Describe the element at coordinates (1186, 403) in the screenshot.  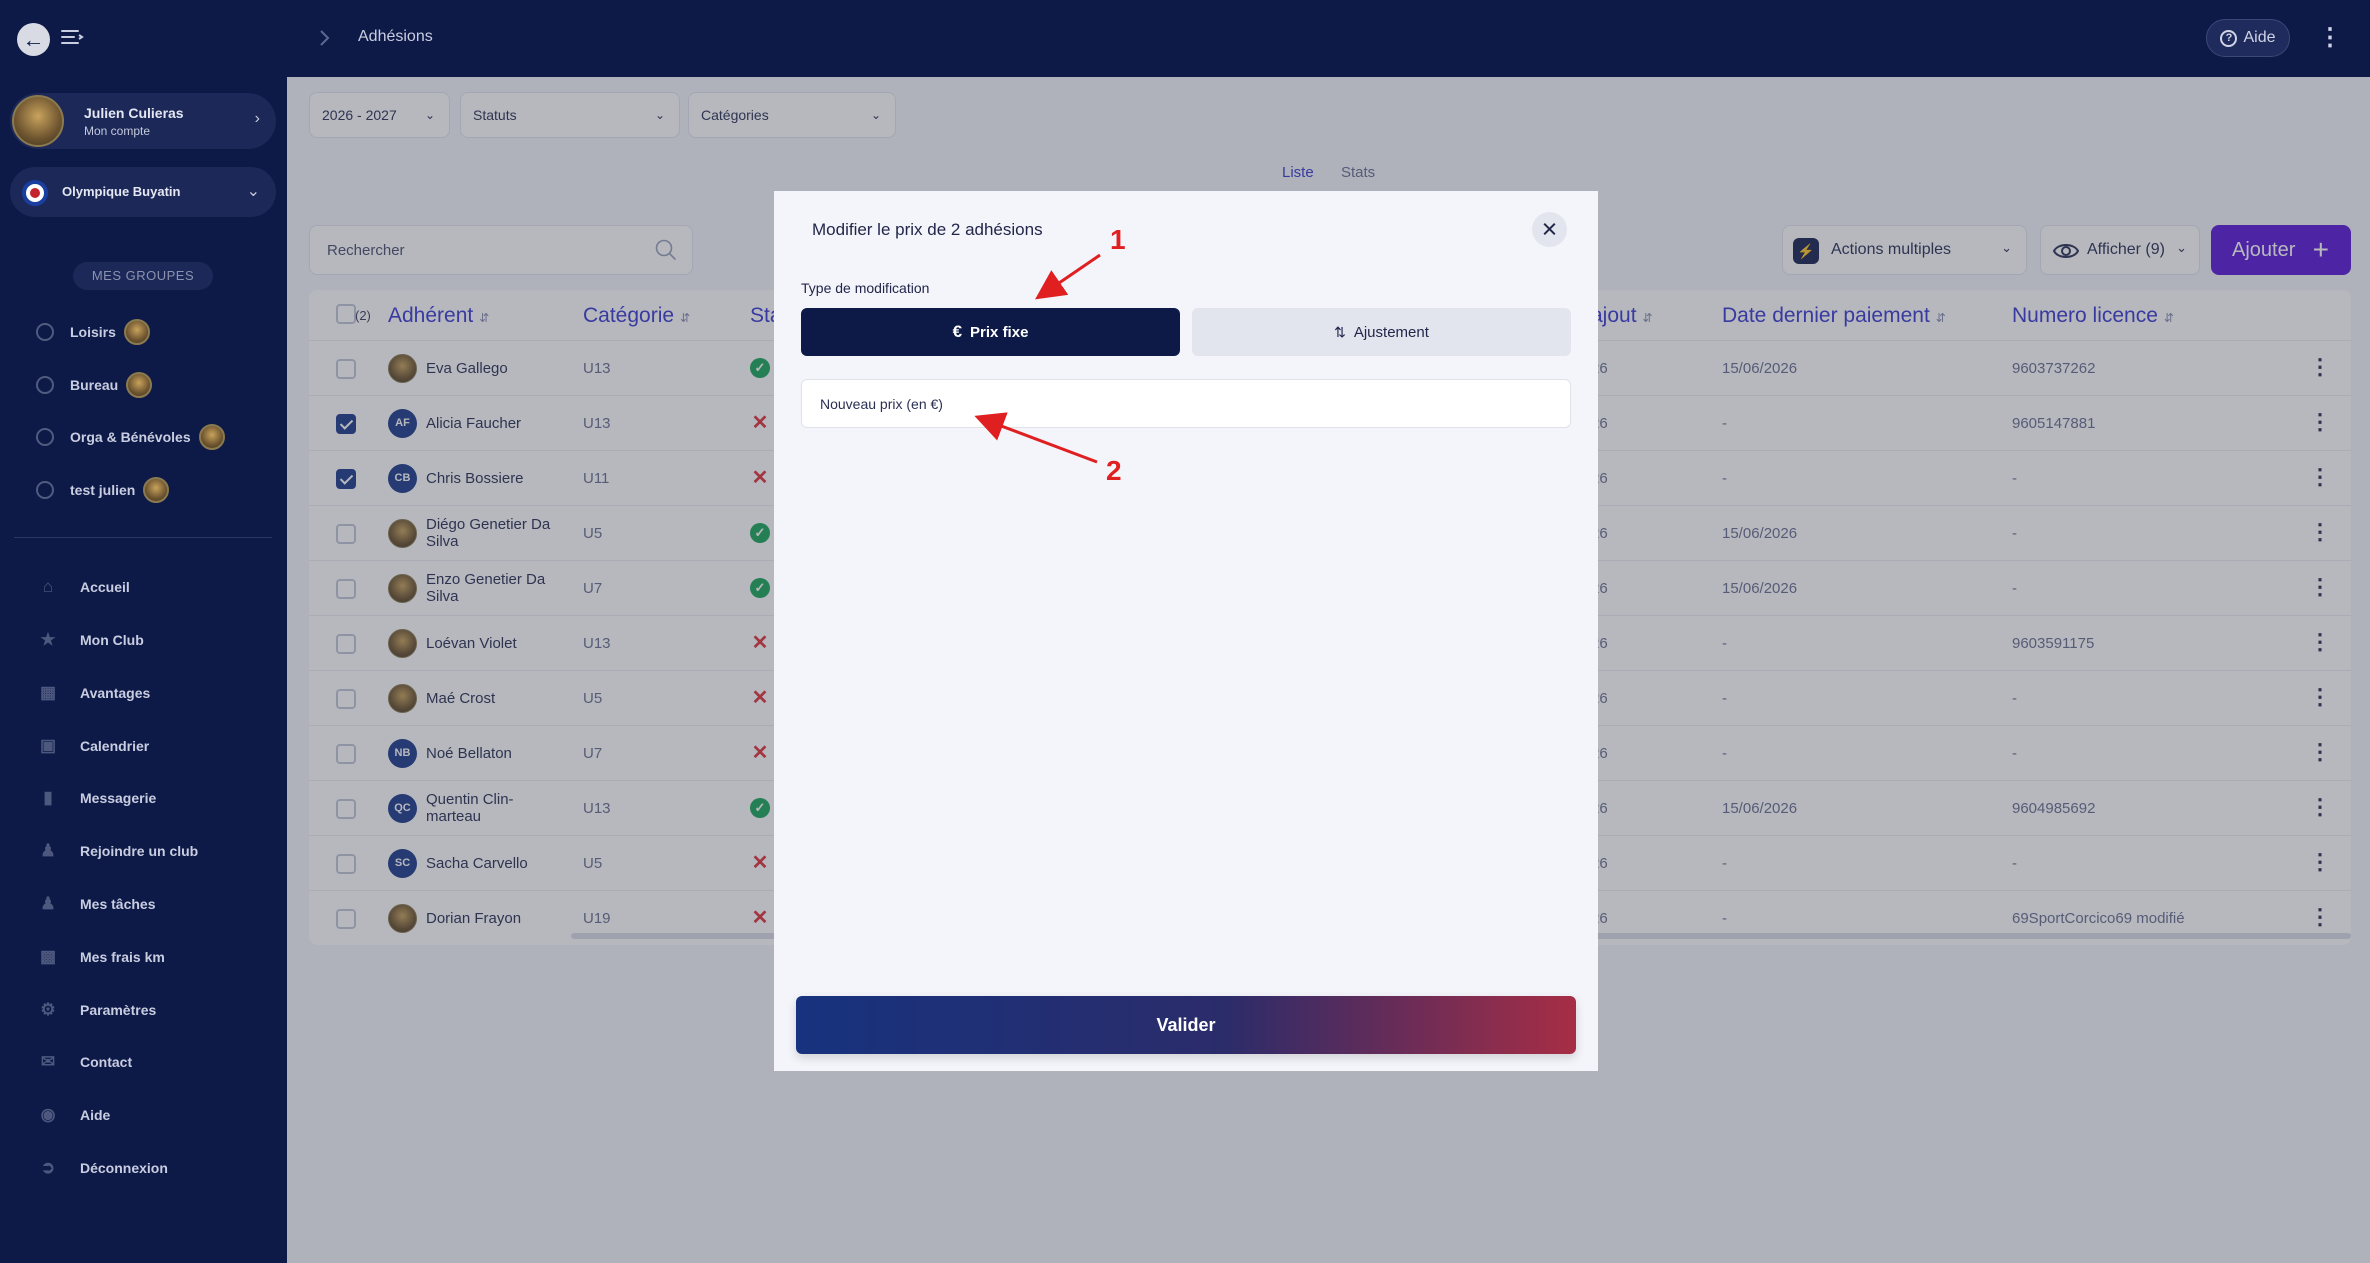
I see `new-price-input` at that location.